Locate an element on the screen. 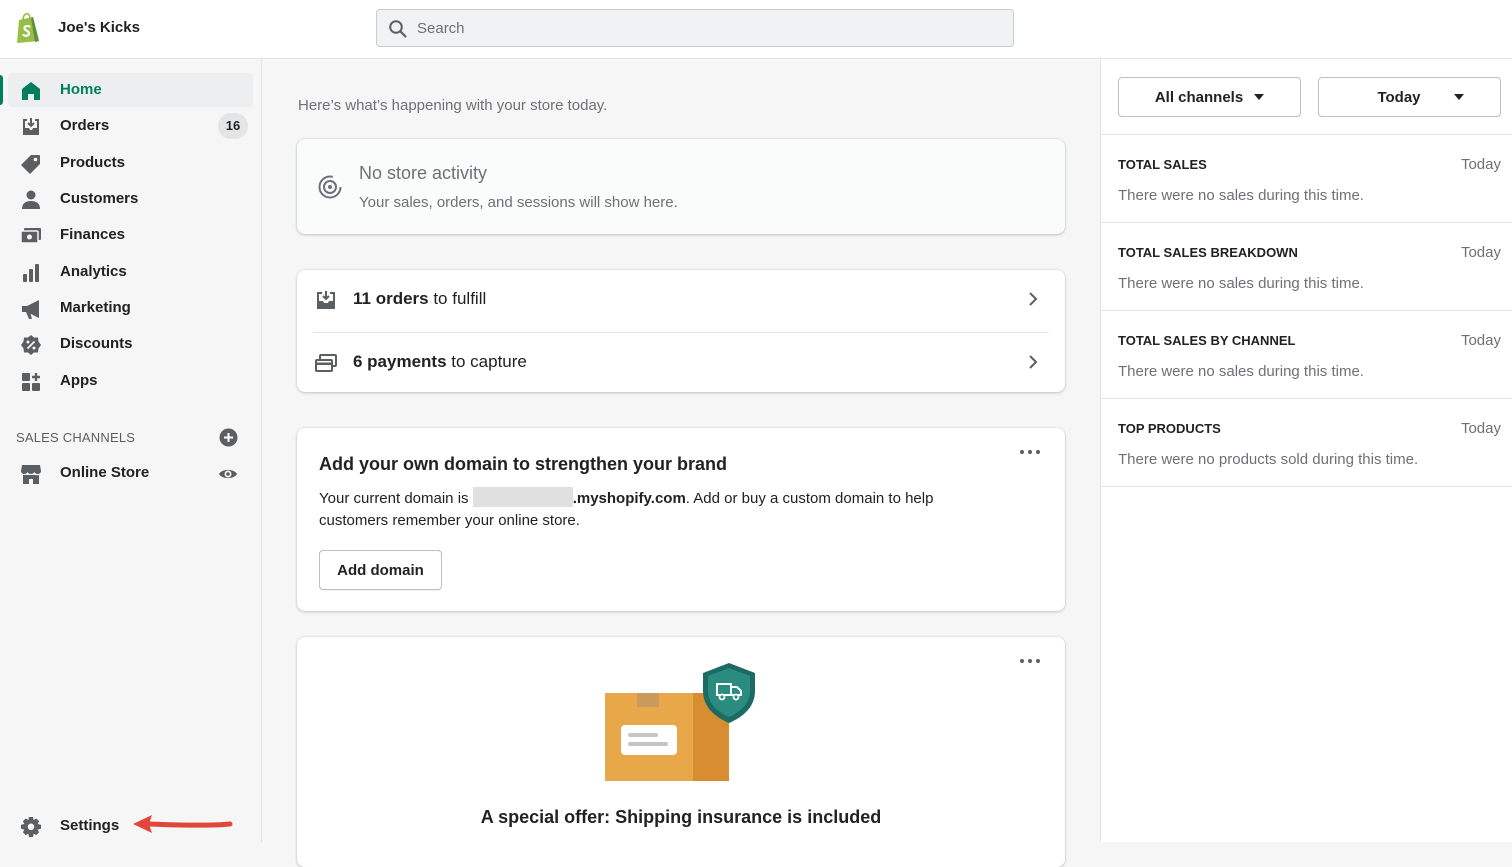  sidebar-item-label: Analytics is located at coordinates (93, 271).